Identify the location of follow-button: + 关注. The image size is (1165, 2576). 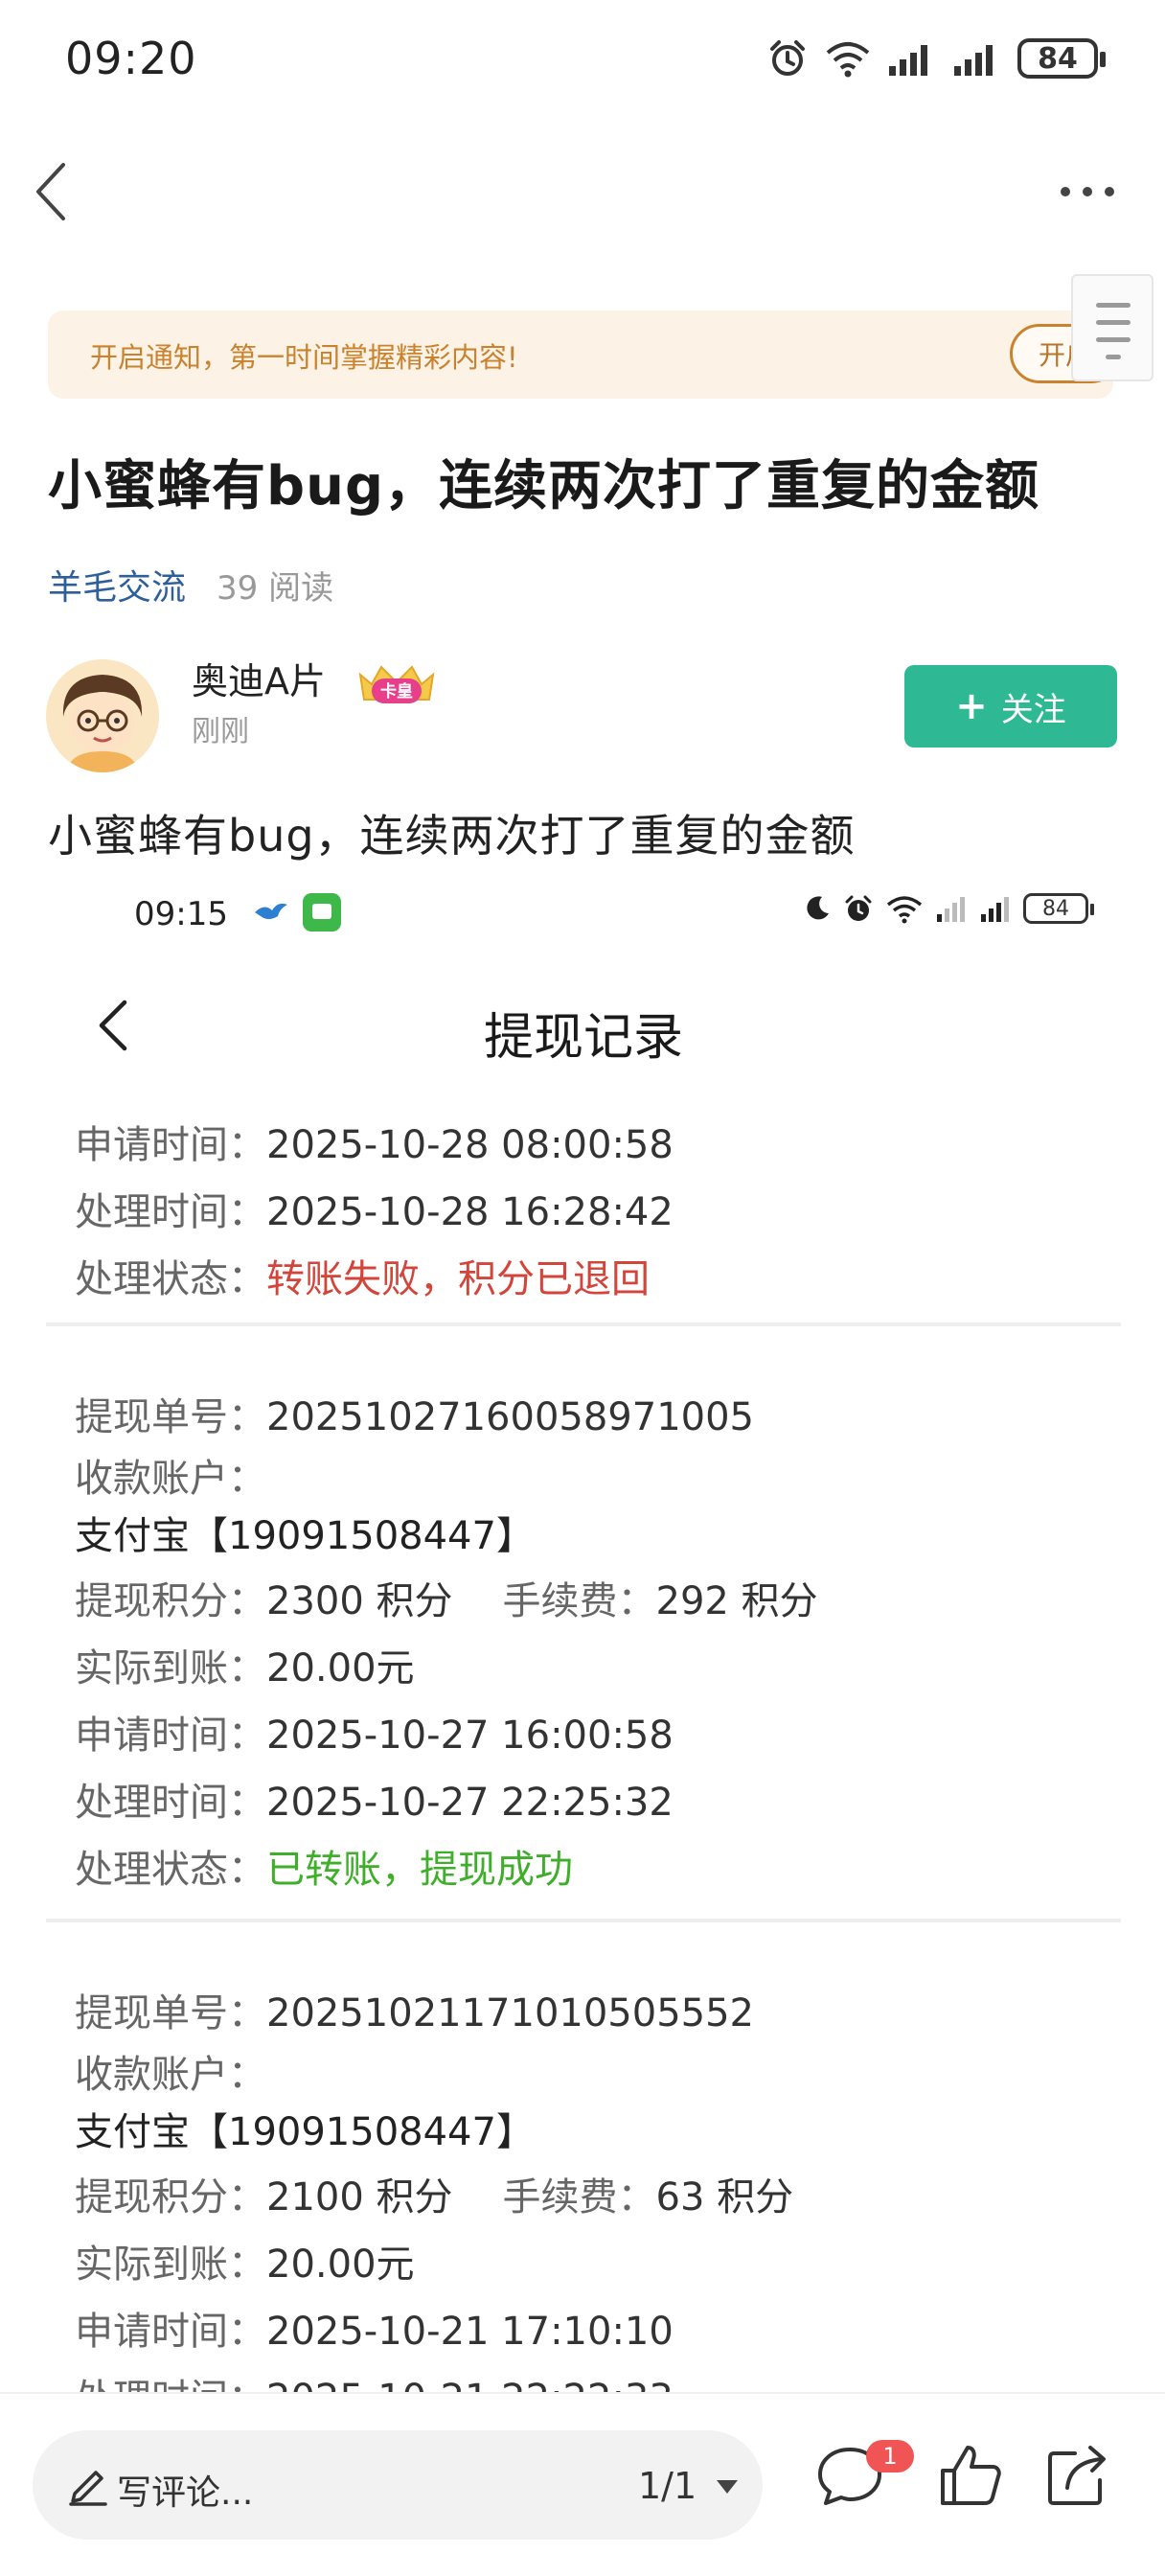
(1011, 706).